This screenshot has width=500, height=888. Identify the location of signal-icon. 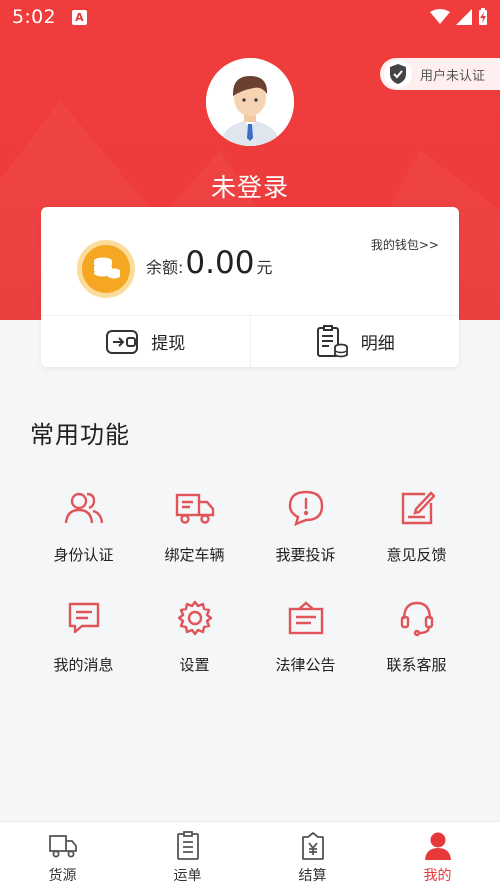
(464, 17).